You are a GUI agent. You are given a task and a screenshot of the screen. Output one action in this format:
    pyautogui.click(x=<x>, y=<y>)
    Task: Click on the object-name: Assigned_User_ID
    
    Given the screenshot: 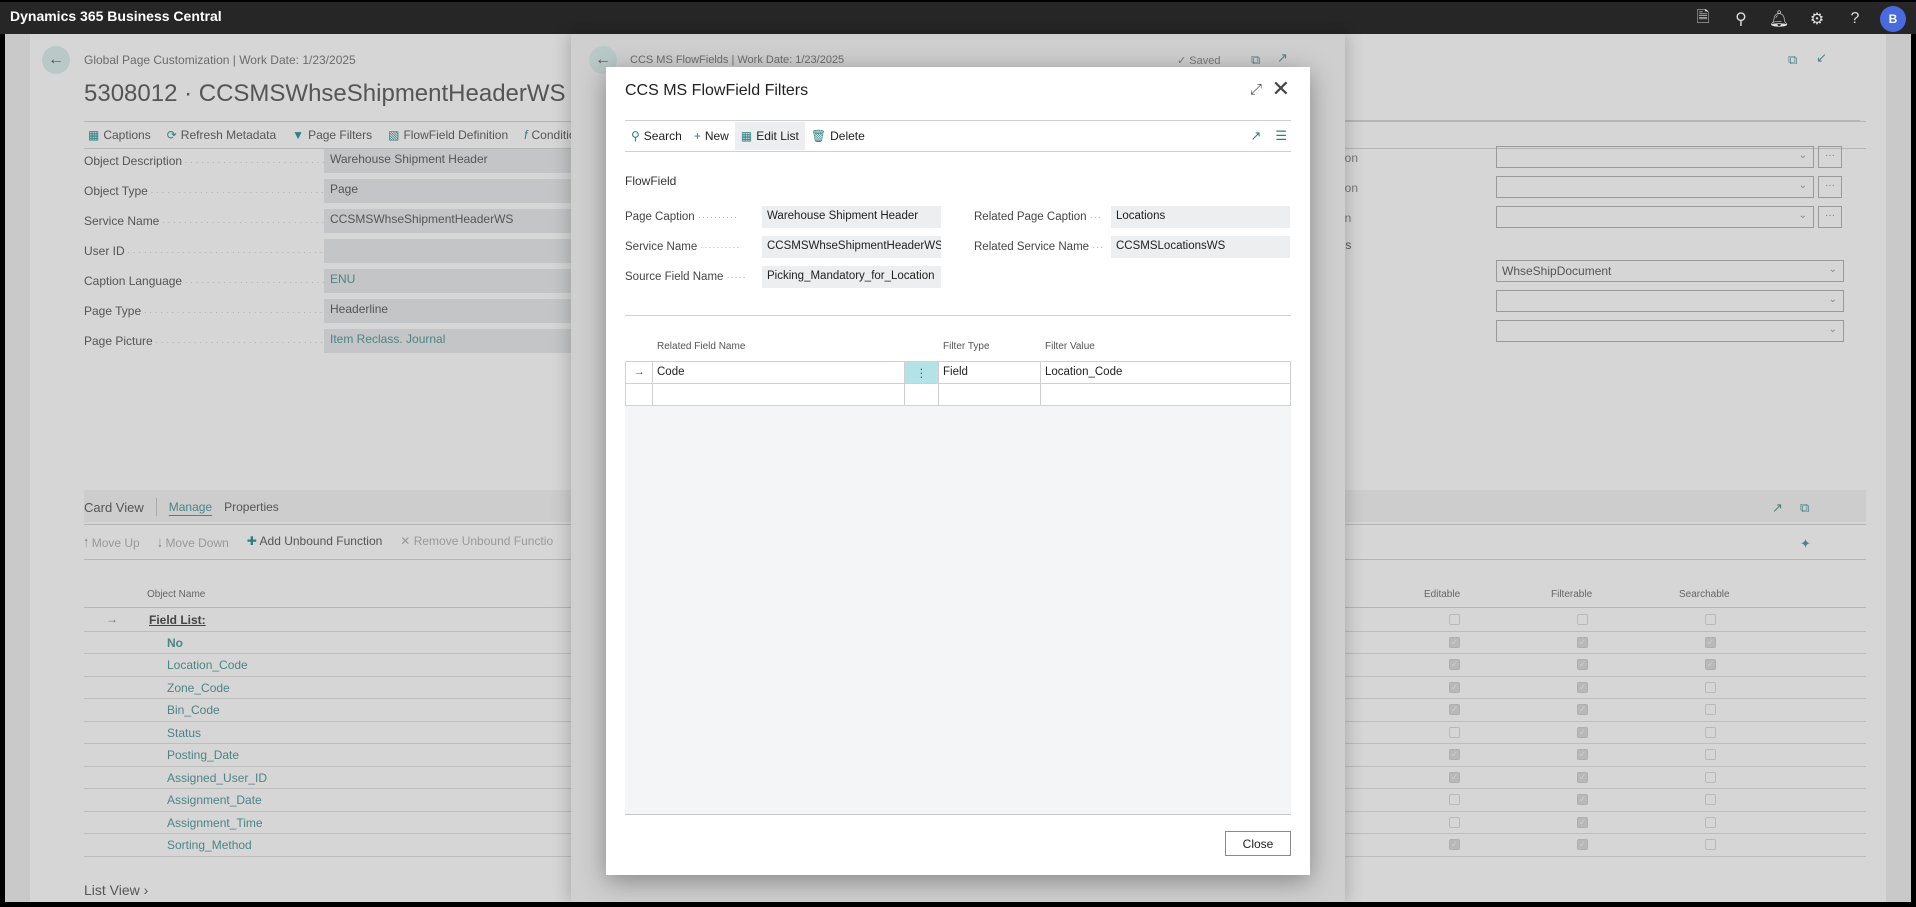 What is the action you would take?
    pyautogui.click(x=217, y=778)
    